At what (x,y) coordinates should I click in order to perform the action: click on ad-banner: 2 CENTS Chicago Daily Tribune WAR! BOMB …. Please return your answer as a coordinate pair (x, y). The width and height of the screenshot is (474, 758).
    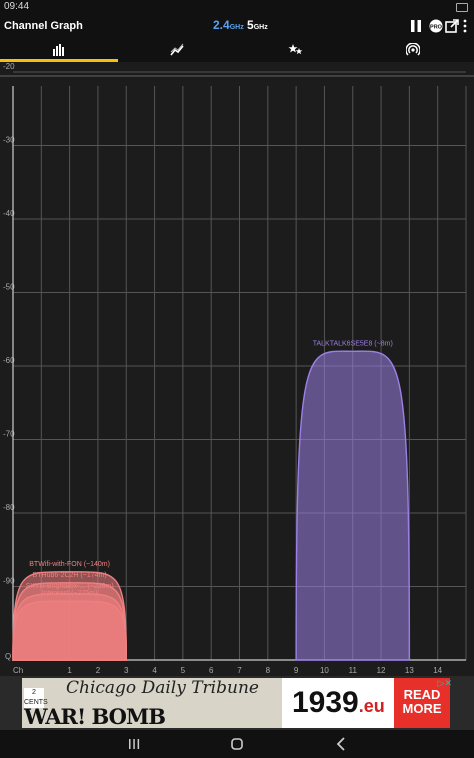
    Looking at the image, I should click on (237, 703).